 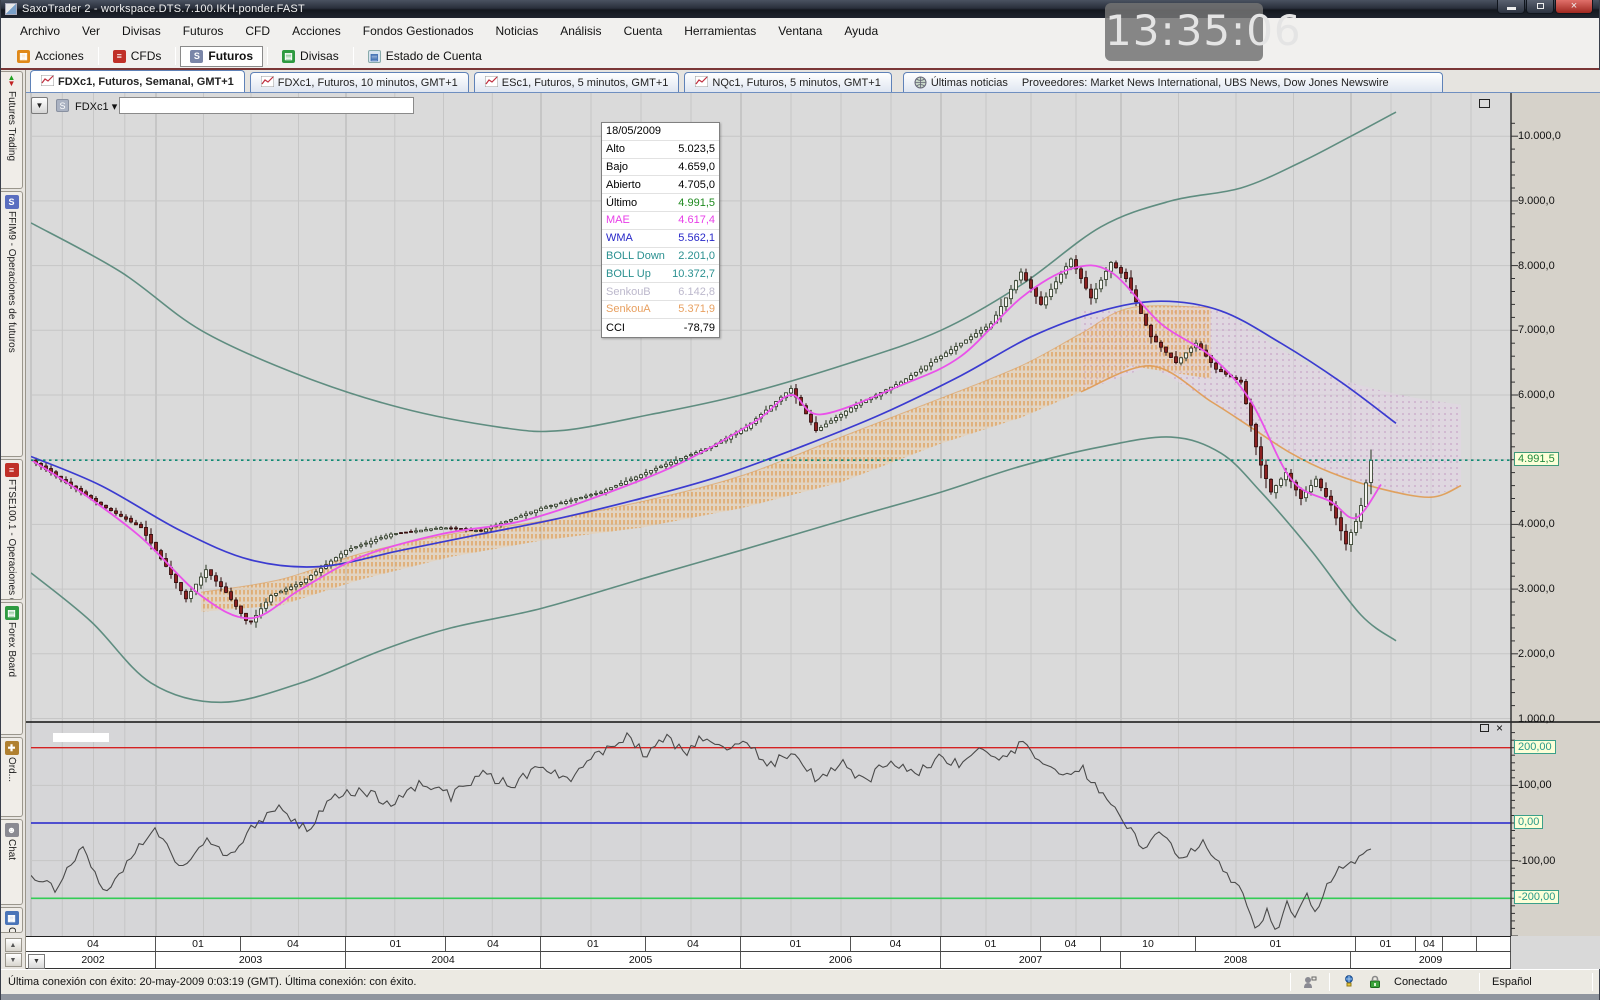 What do you see at coordinates (1537, 897) in the screenshot?
I see `cci-tick--200: -200,00` at bounding box center [1537, 897].